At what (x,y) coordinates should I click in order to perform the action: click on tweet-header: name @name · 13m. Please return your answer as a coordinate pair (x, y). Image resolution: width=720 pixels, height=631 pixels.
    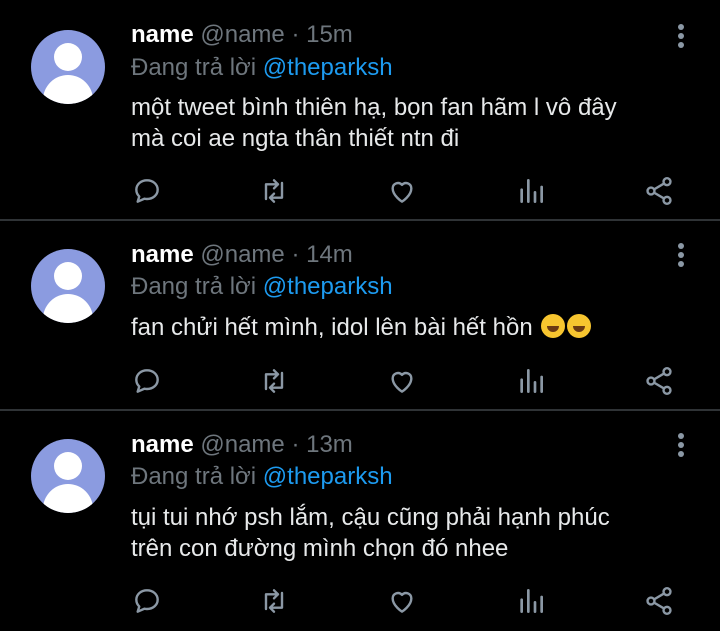
    Looking at the image, I should click on (242, 445).